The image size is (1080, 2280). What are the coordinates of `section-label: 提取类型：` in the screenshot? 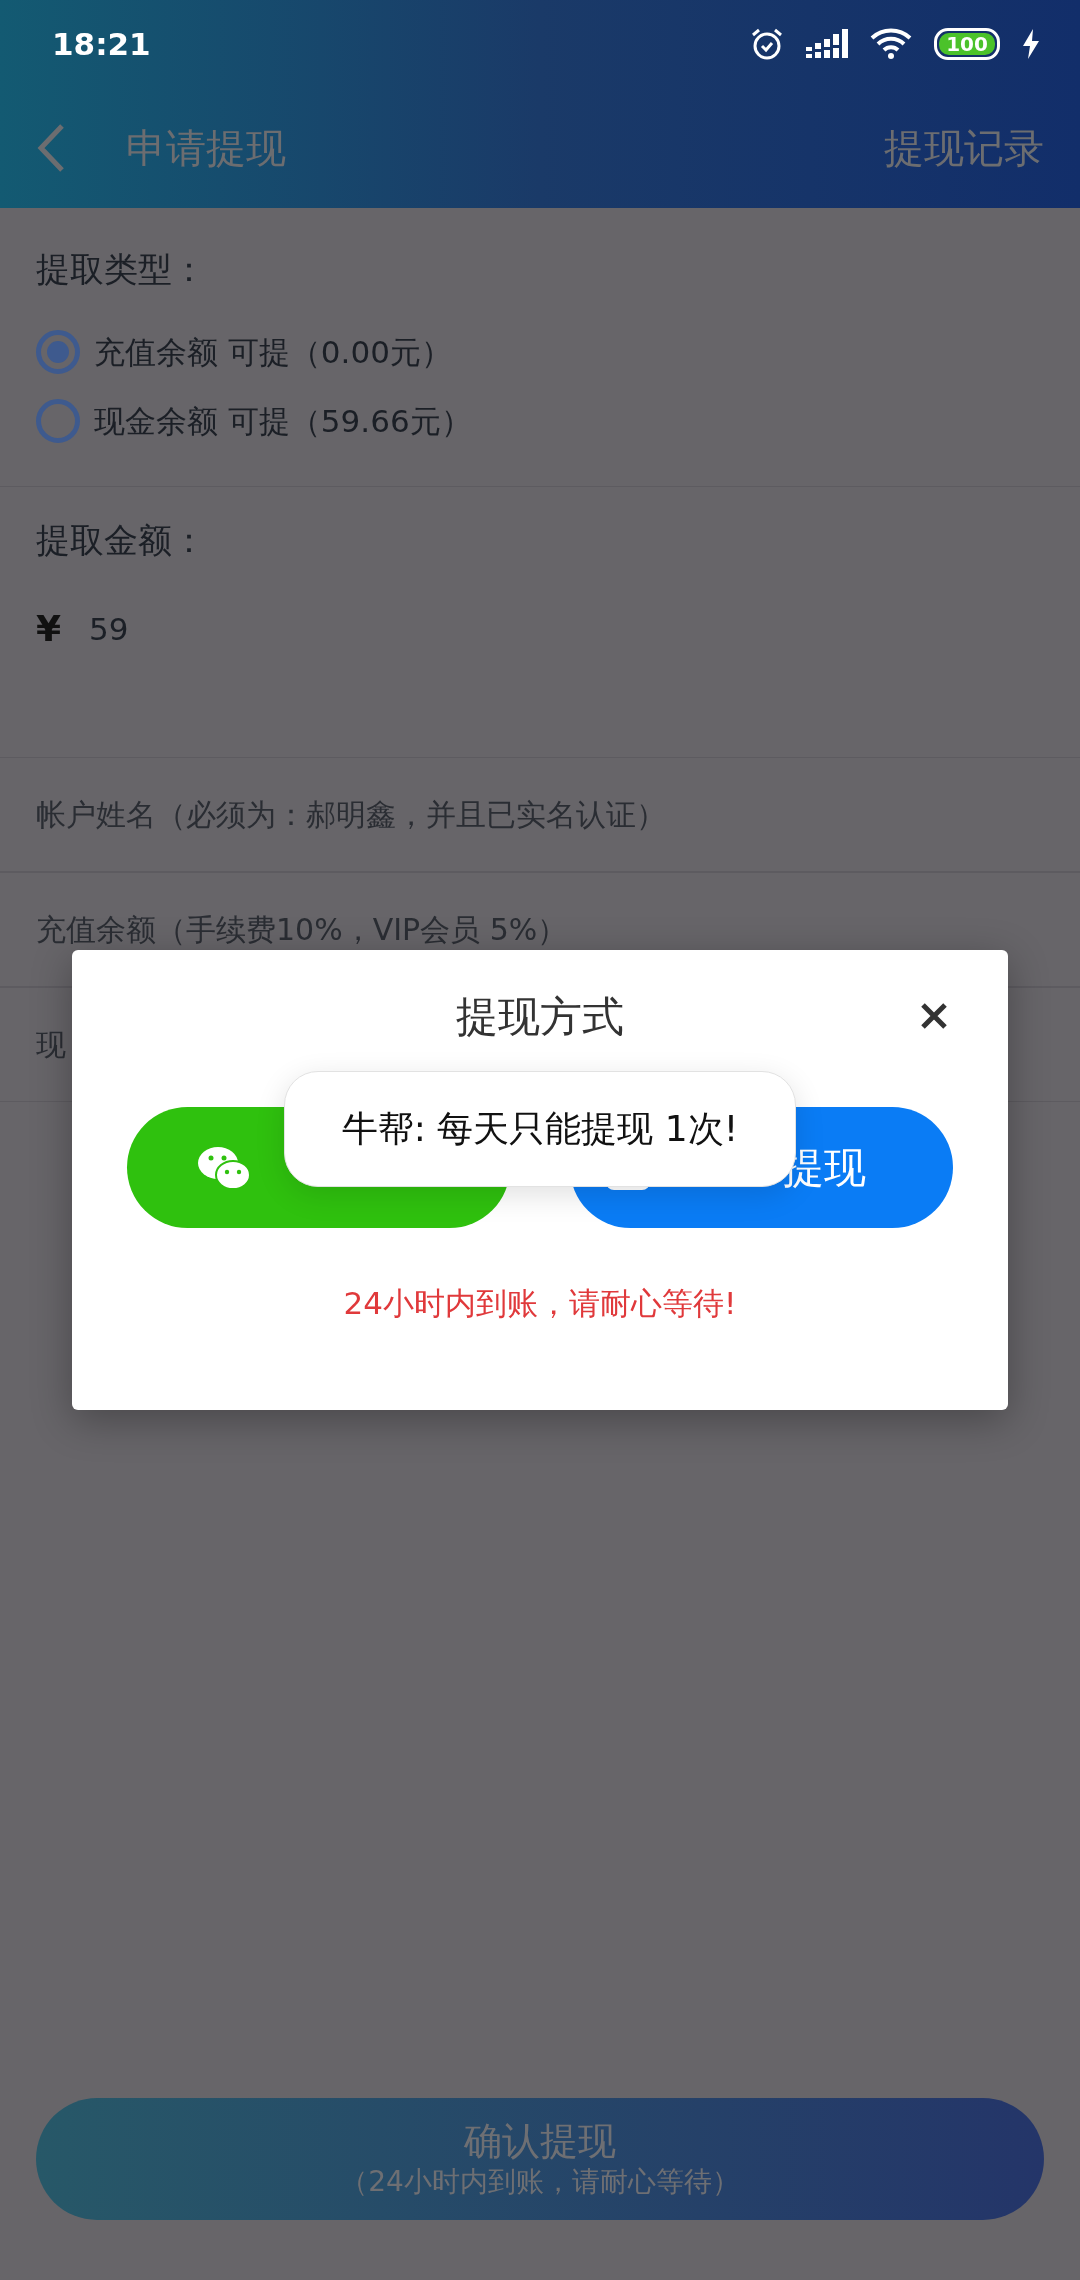 It's located at (121, 269).